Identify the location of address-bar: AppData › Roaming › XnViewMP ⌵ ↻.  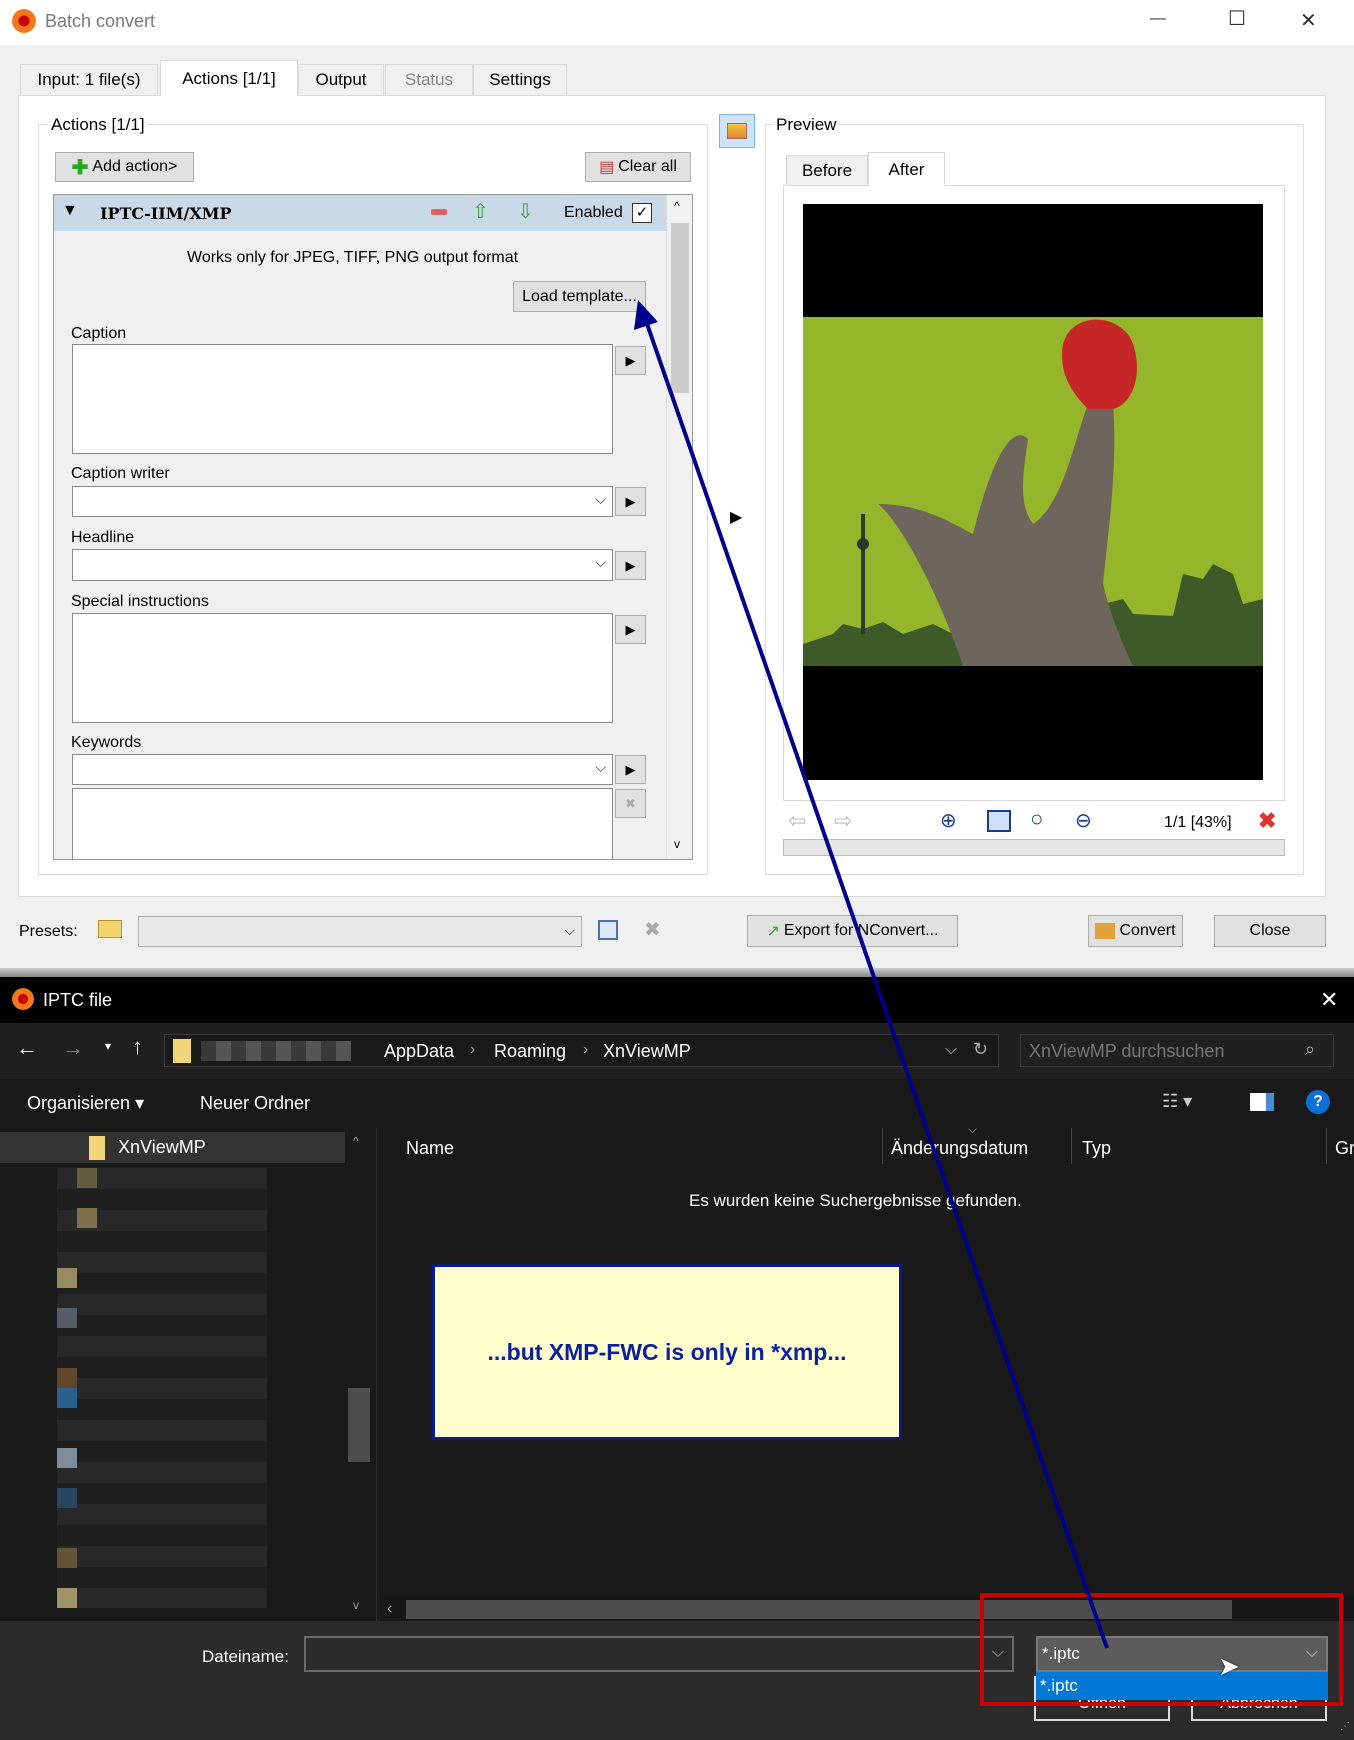
(581, 1050).